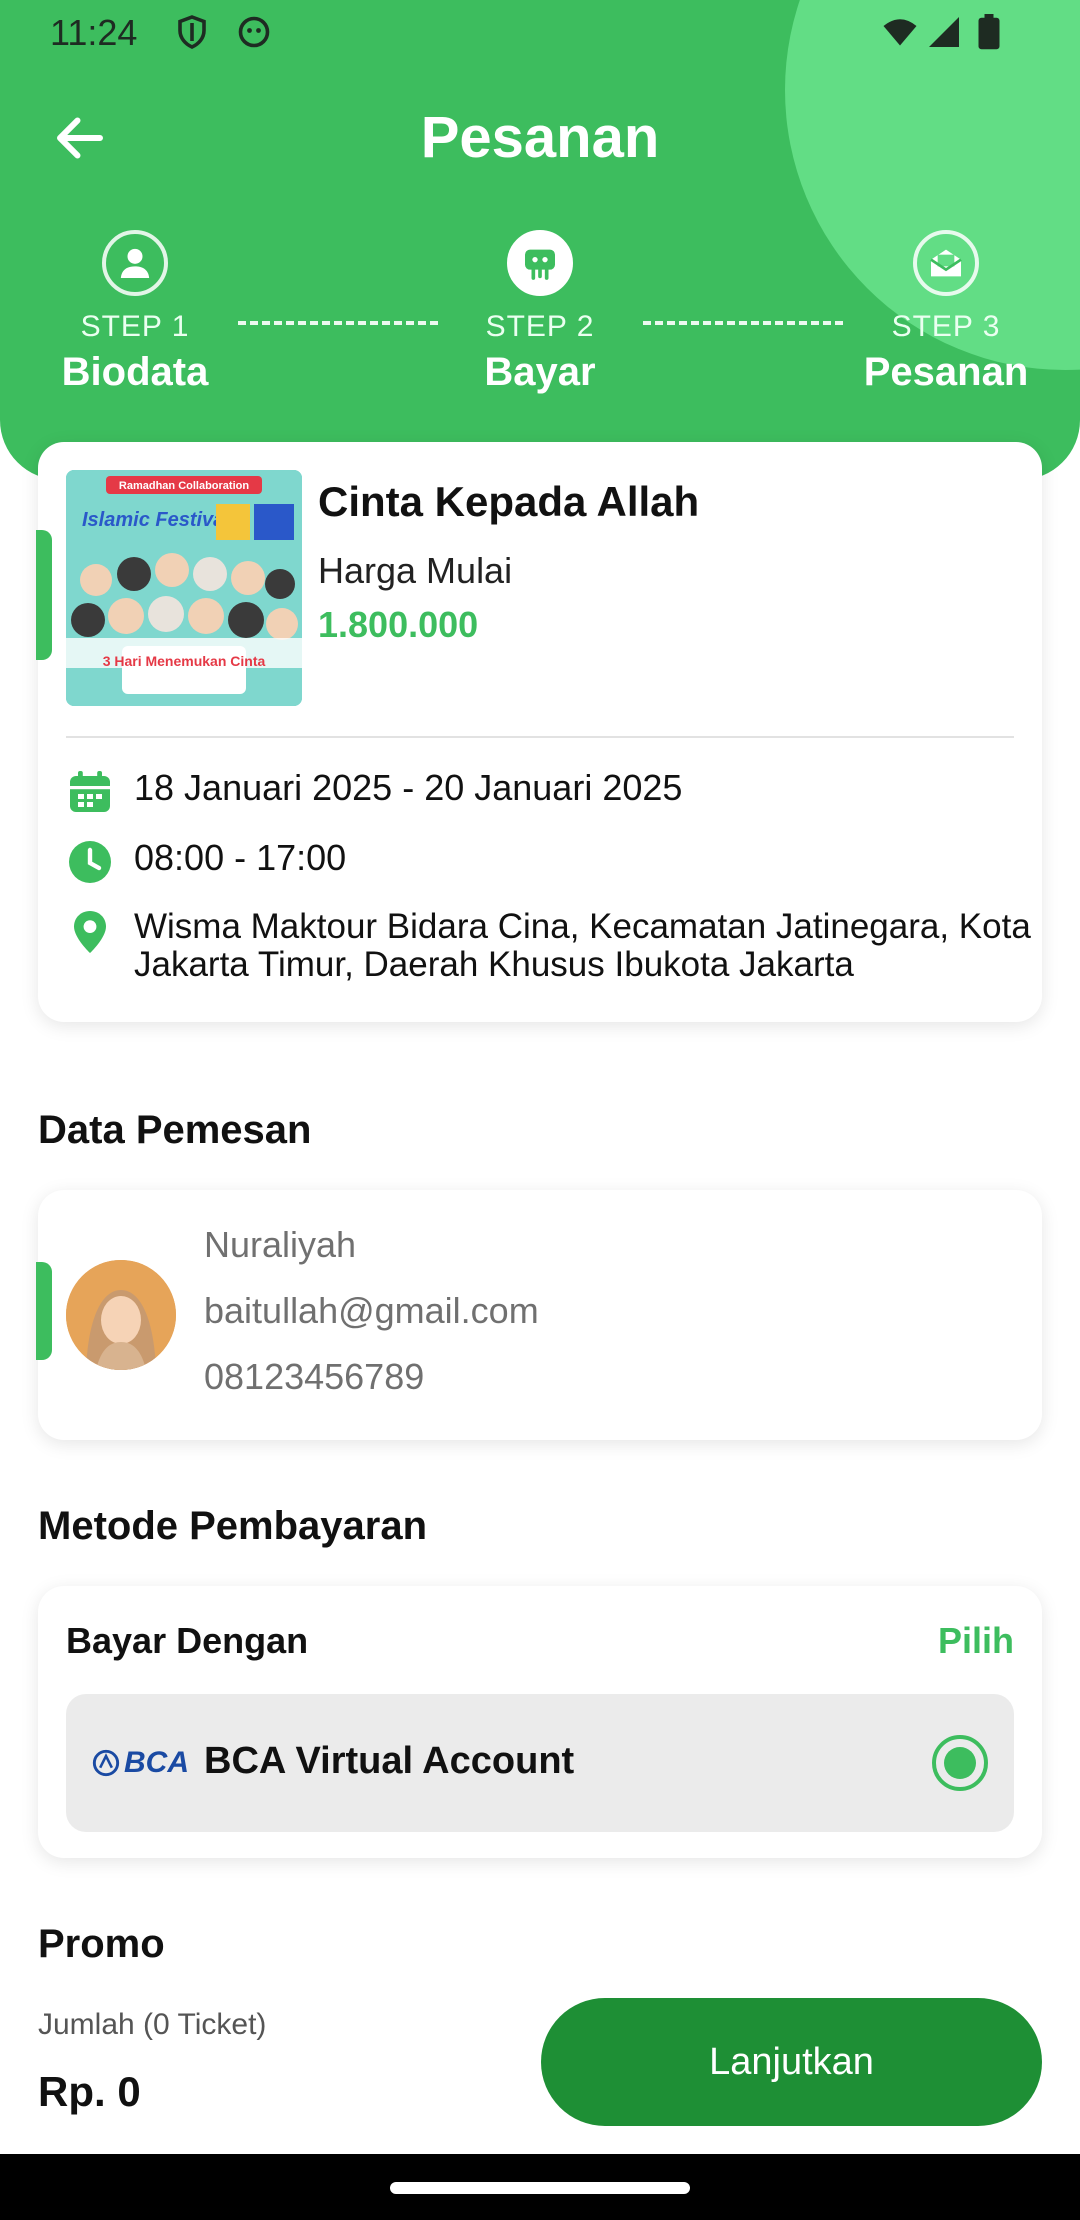 This screenshot has height=2220, width=1080. What do you see at coordinates (89, 2091) in the screenshot?
I see `total-price: Rp. 0` at bounding box center [89, 2091].